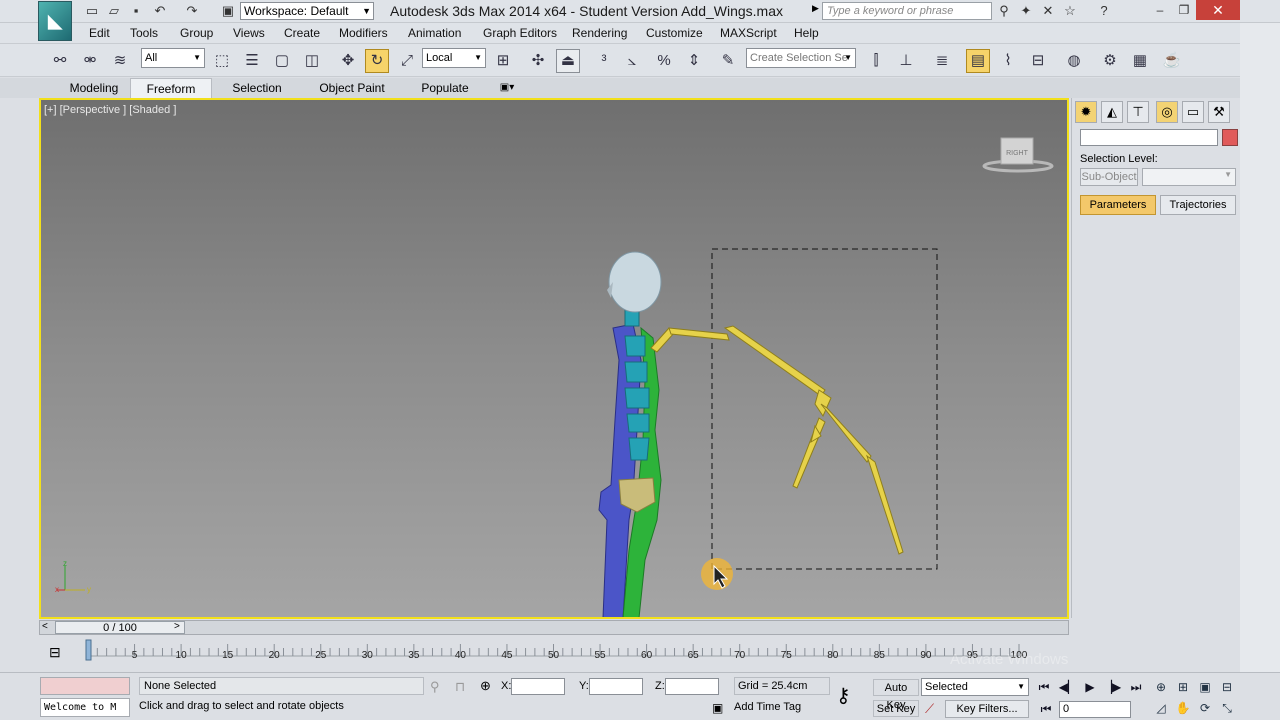 The image size is (1280, 720). Describe the element at coordinates (717, 708) in the screenshot. I see `time-tag-icon: ▣` at that location.